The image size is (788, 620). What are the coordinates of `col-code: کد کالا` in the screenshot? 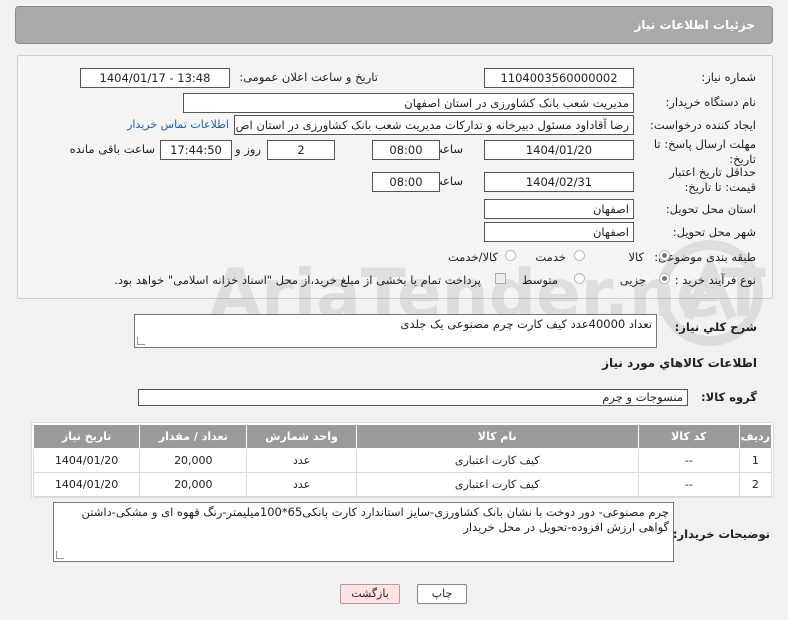 It's located at (688, 436).